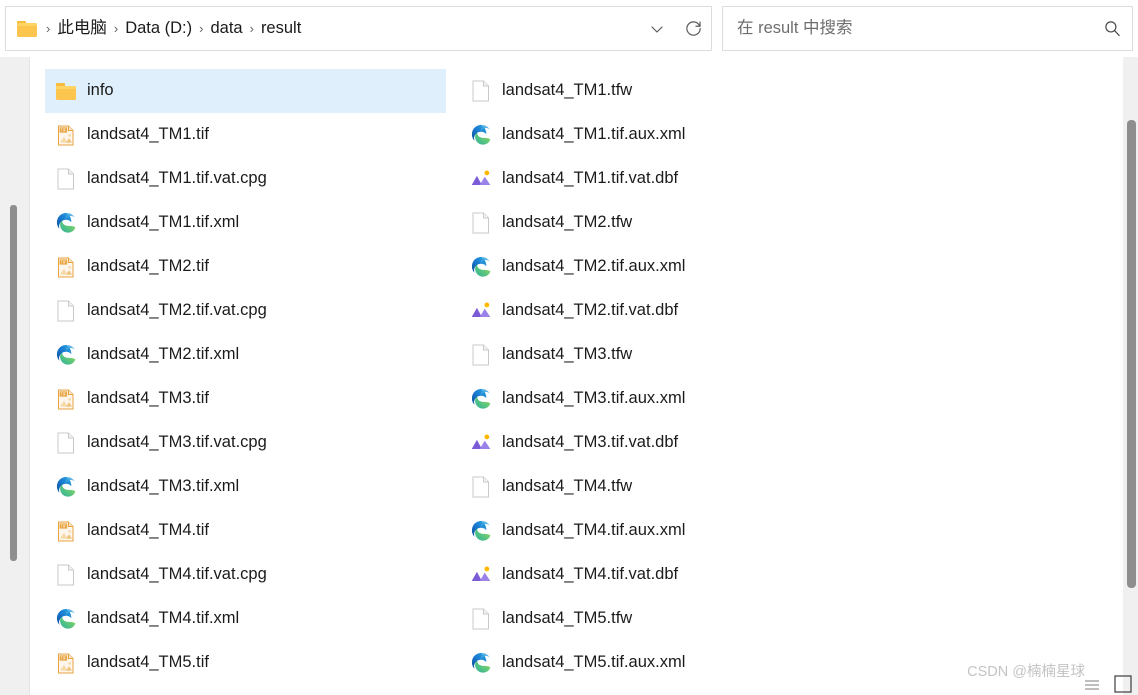 This screenshot has width=1138, height=695. I want to click on nav-pane-item: ≡, so click(6, 107).